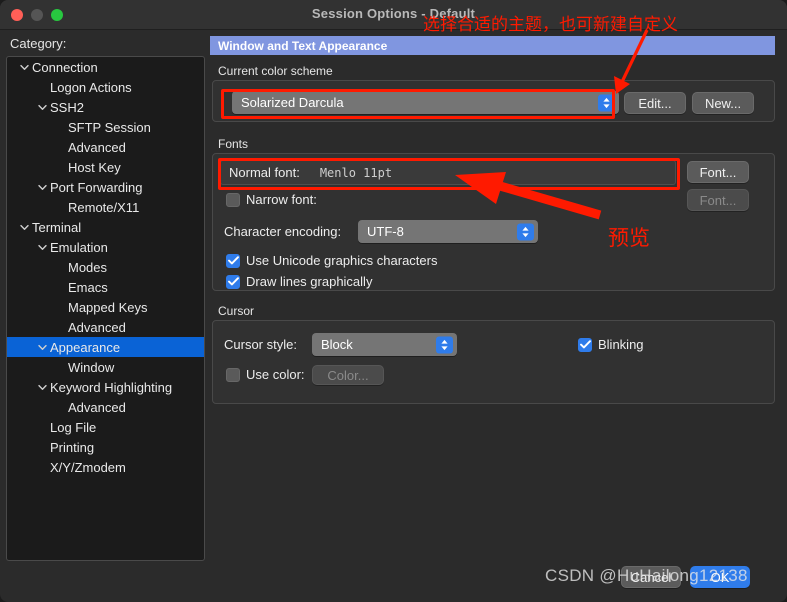 This screenshot has height=602, width=787. I want to click on sidebar-item-connection: Connection, so click(105, 67).